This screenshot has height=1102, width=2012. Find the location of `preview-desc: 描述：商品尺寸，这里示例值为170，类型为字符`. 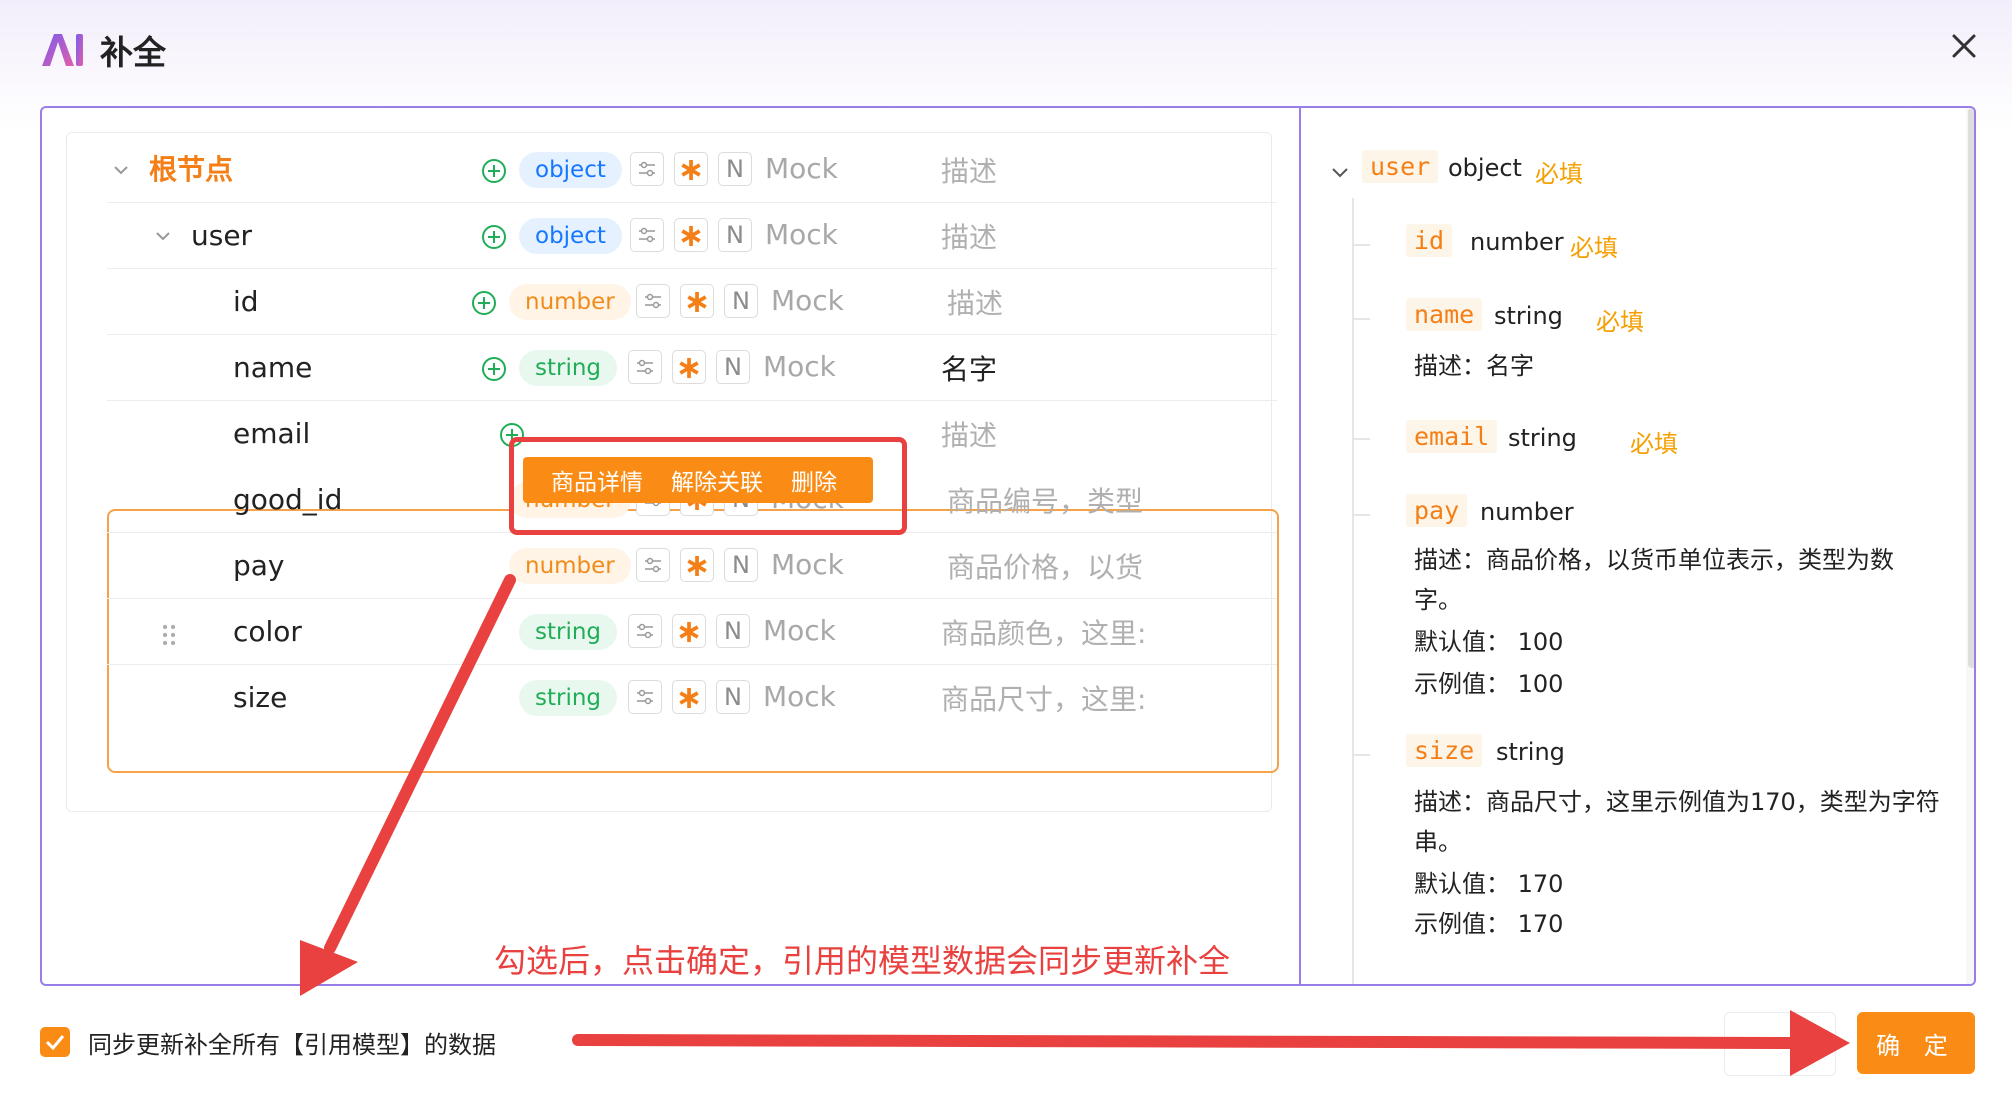

preview-desc: 描述：商品尺寸，这里示例值为170，类型为字符 is located at coordinates (1677, 802).